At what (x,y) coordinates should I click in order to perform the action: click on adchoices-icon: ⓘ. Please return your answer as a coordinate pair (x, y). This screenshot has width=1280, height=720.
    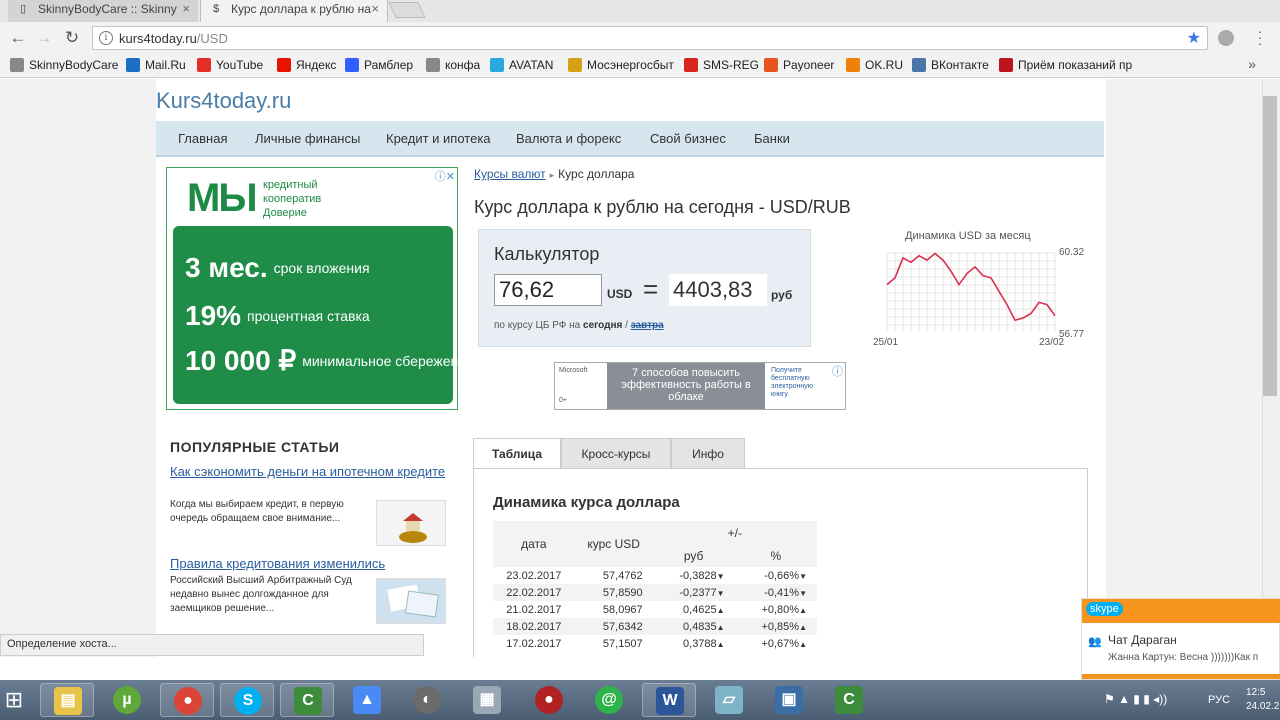
    Looking at the image, I should click on (837, 371).